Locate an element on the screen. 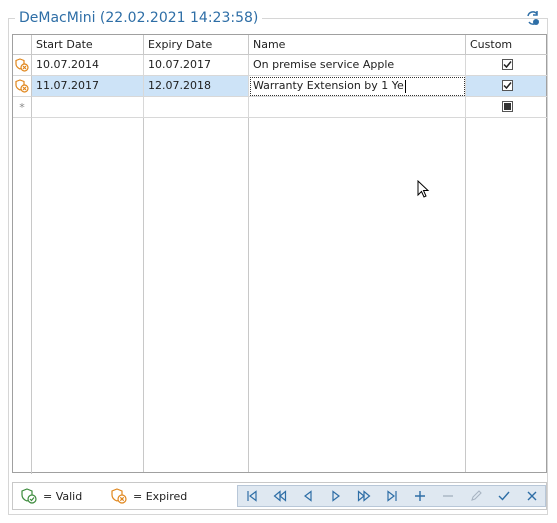 The height and width of the screenshot is (523, 557). edit-record-button is located at coordinates (476, 496).